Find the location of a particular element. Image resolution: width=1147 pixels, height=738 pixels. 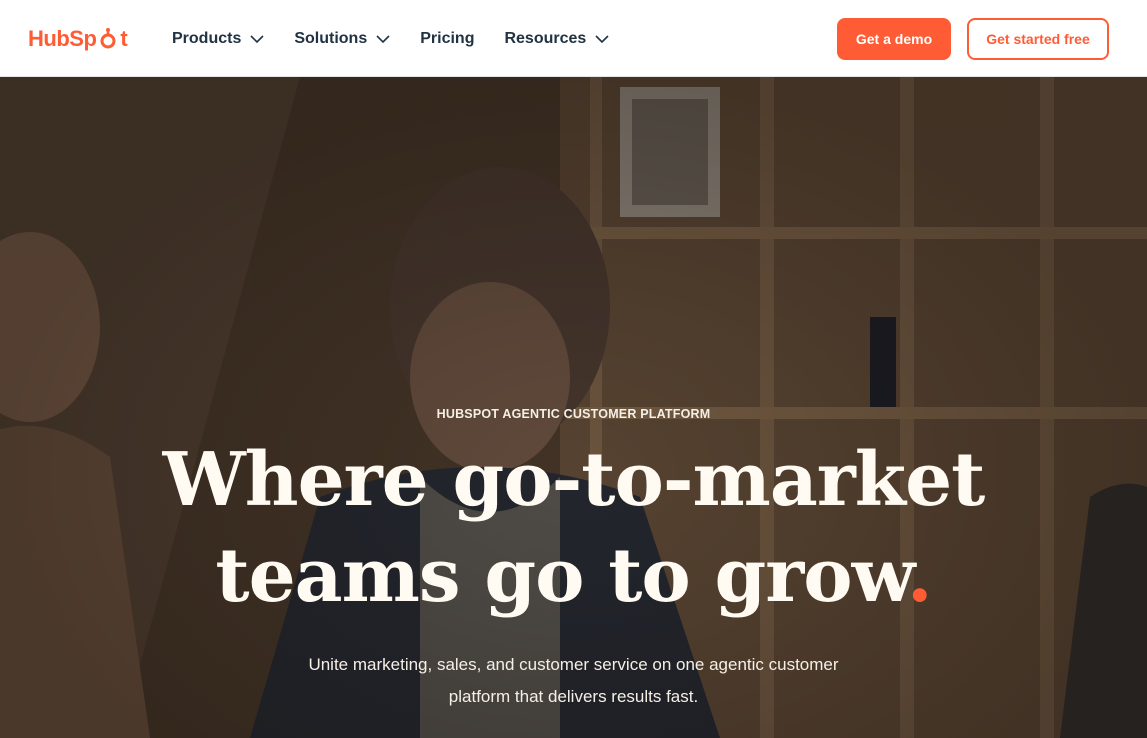

nav-resources-label: Resources is located at coordinates (545, 38).